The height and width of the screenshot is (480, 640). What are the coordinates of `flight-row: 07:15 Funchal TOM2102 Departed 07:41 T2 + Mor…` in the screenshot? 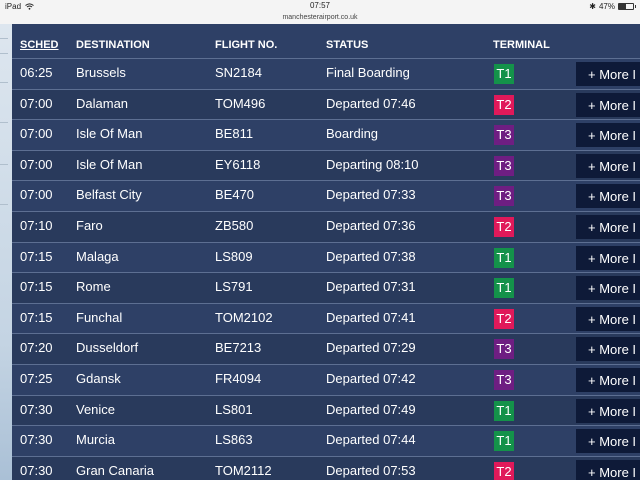 It's located at (326, 318).